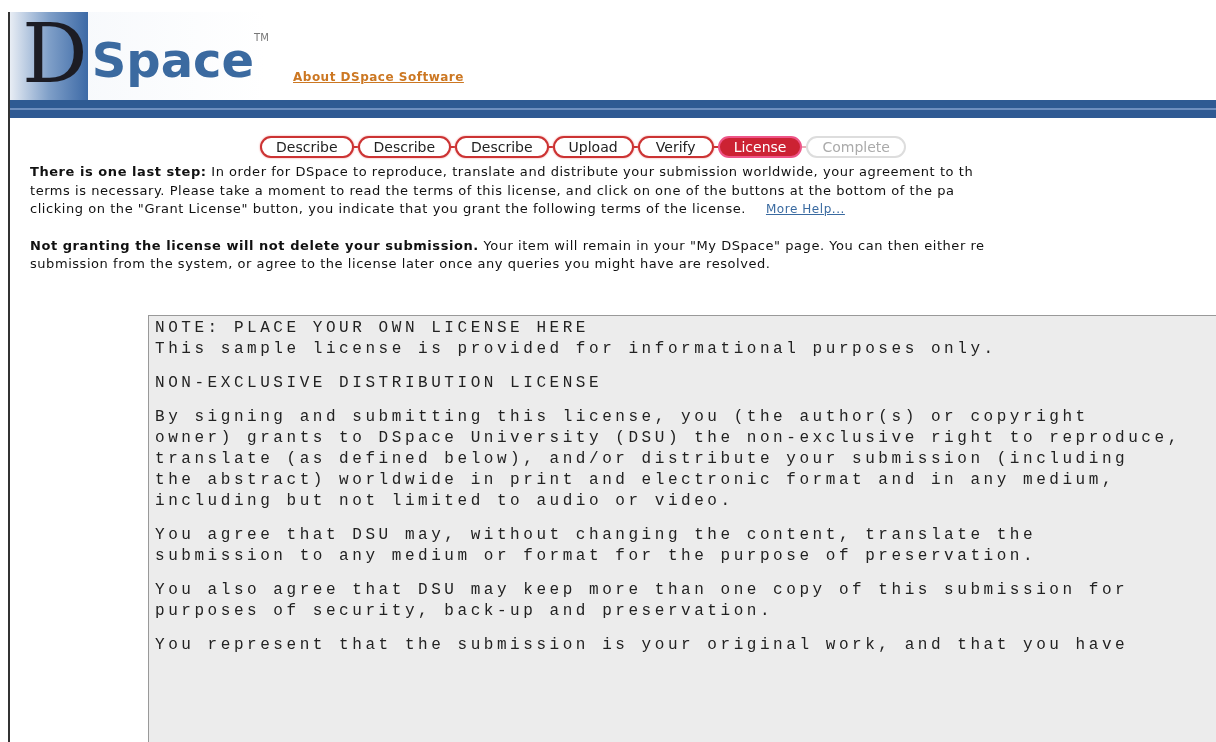  I want to click on instruction-text: clicking on the "Grant License" button, you indicate that you grant the following terms of the license., so click(388, 208).